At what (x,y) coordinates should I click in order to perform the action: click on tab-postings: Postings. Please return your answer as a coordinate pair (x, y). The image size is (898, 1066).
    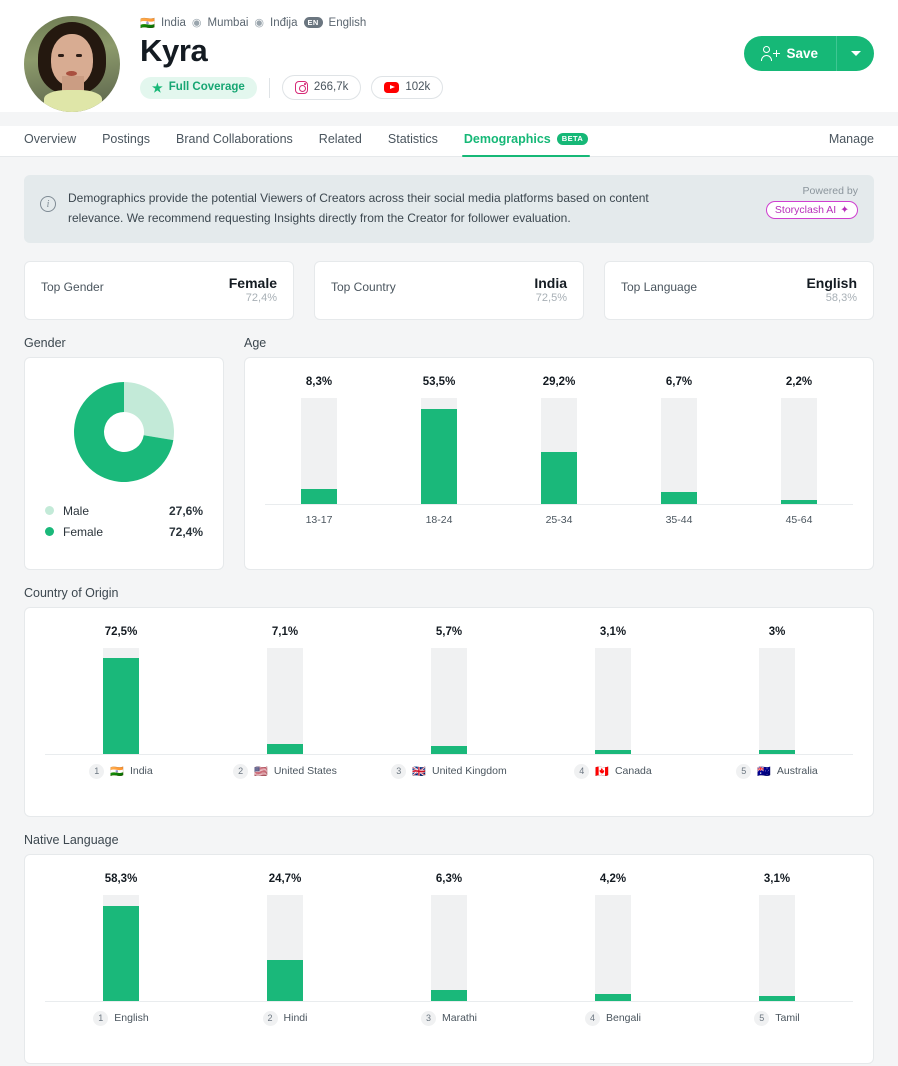
    Looking at the image, I should click on (126, 141).